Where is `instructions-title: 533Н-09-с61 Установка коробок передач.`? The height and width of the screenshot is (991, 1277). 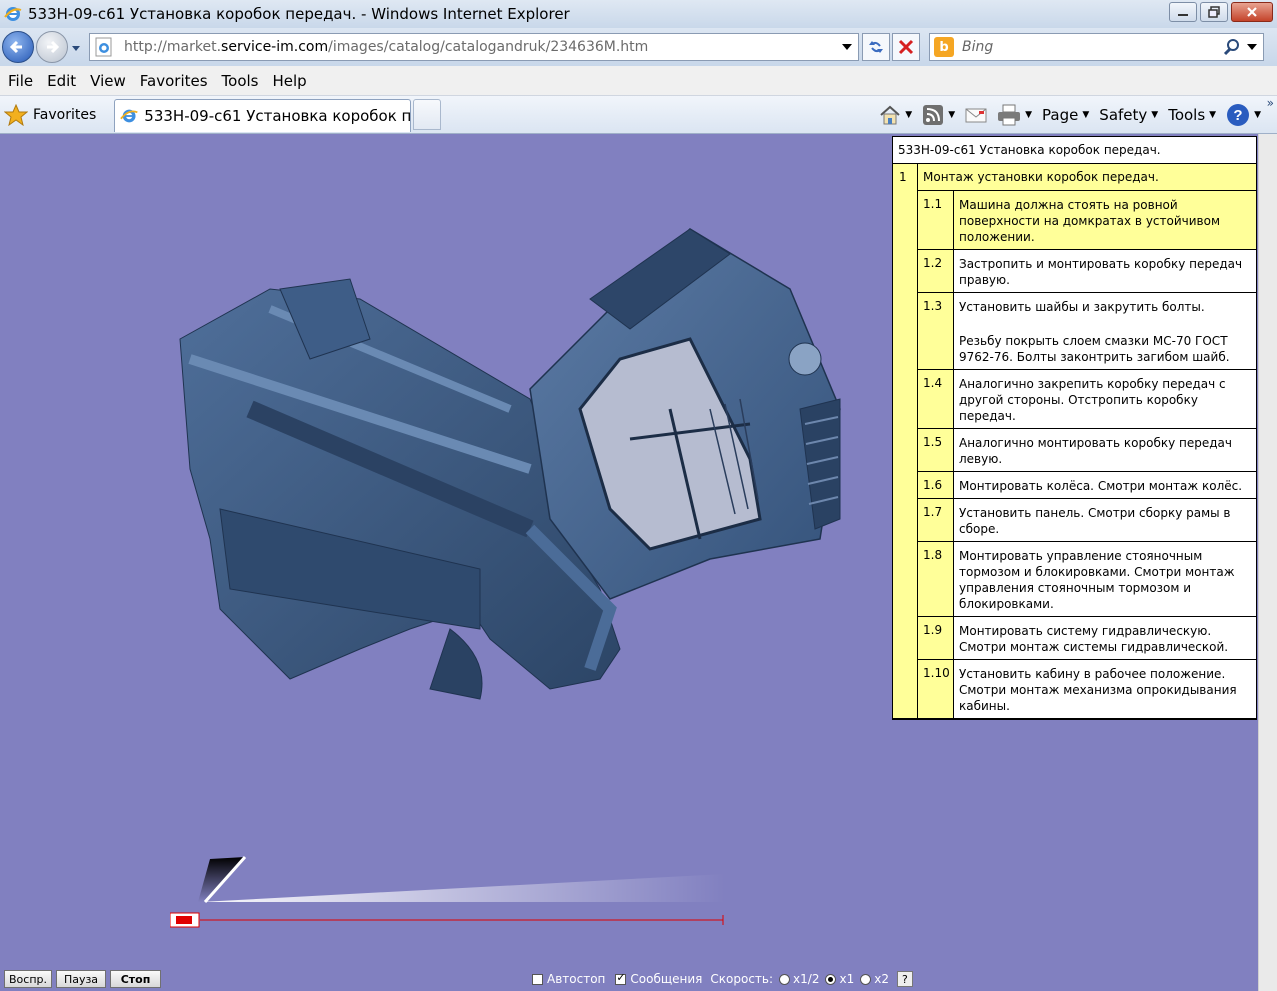
instructions-title: 533Н-09-с61 Установка коробок передач. is located at coordinates (1074, 150).